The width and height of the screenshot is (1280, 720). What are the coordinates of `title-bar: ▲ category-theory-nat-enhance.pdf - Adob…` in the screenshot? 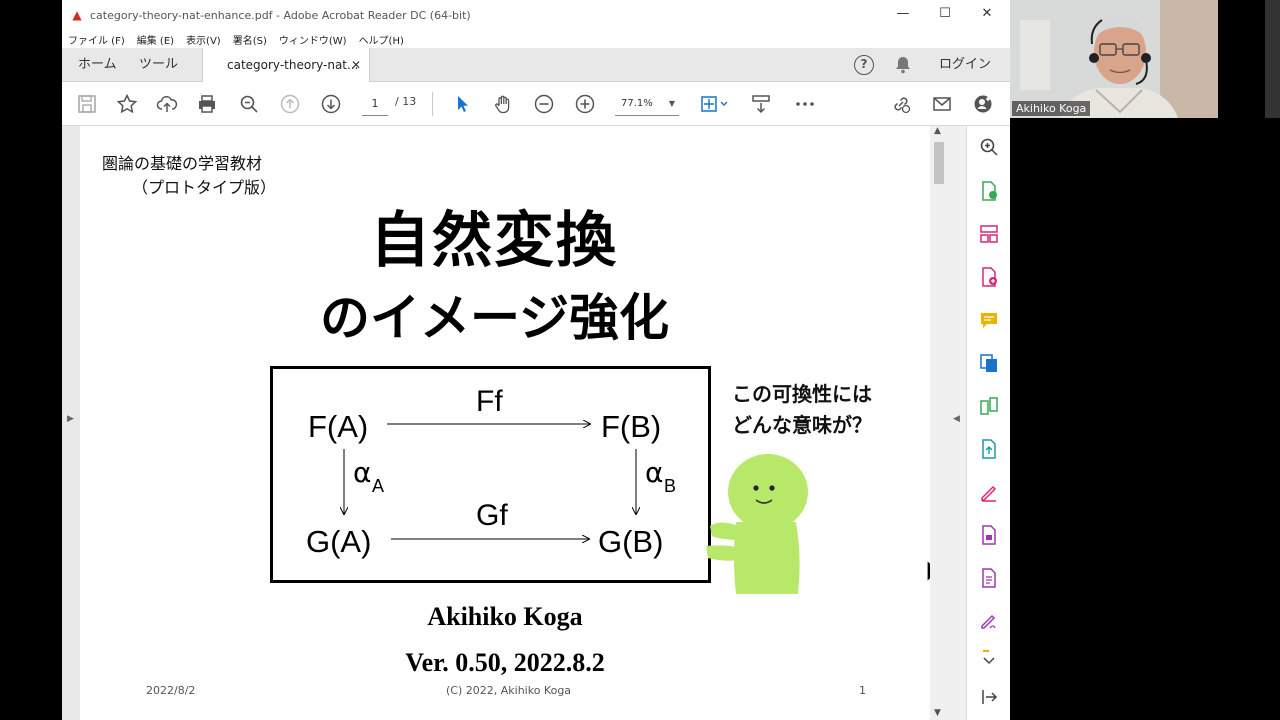 It's located at (536, 15).